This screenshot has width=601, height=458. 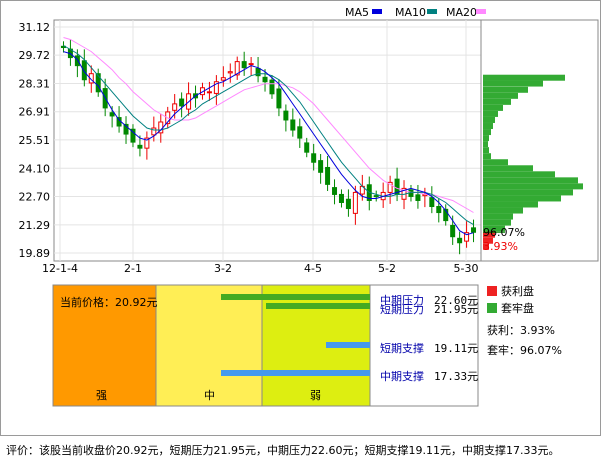 What do you see at coordinates (35, 27) in the screenshot?
I see `y-tick-label: 31.12` at bounding box center [35, 27].